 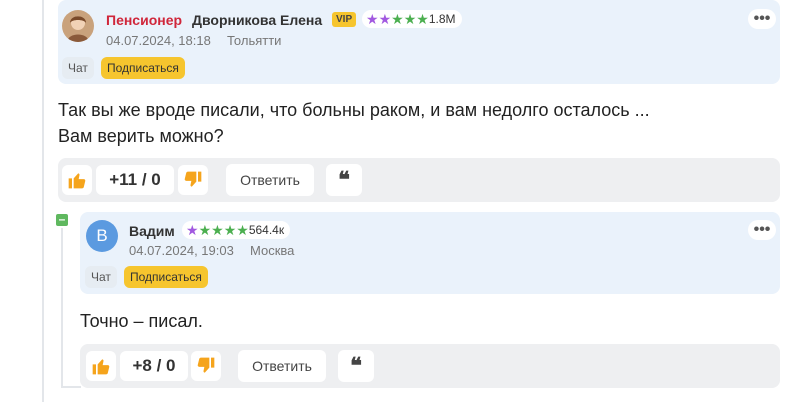 What do you see at coordinates (181, 250) in the screenshot?
I see `comment-date: 04.07.2024, 19:03` at bounding box center [181, 250].